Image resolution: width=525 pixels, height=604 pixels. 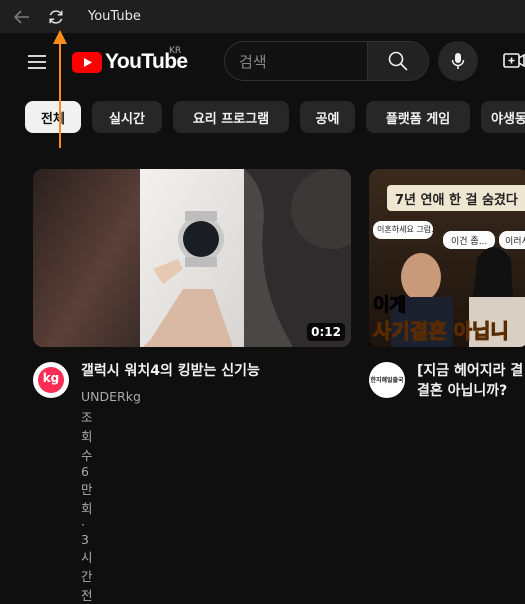 What do you see at coordinates (130, 60) in the screenshot?
I see `youtube-logo: YouTube KR` at bounding box center [130, 60].